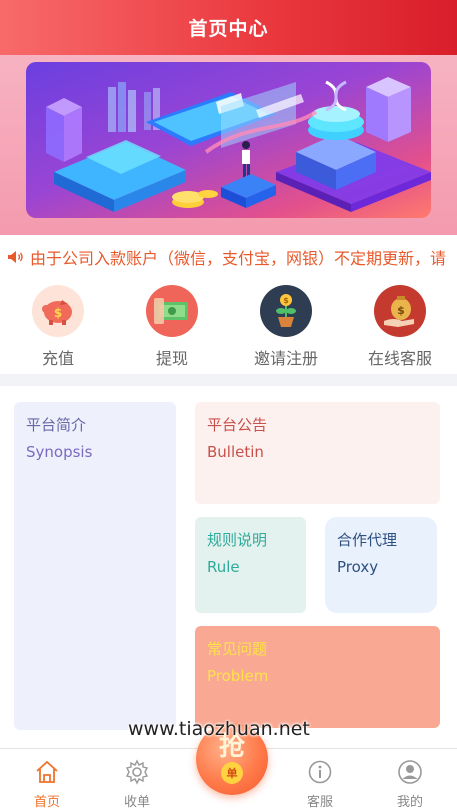 The height and width of the screenshot is (812, 457). I want to click on piggy-bank-icon: $, so click(58, 311).